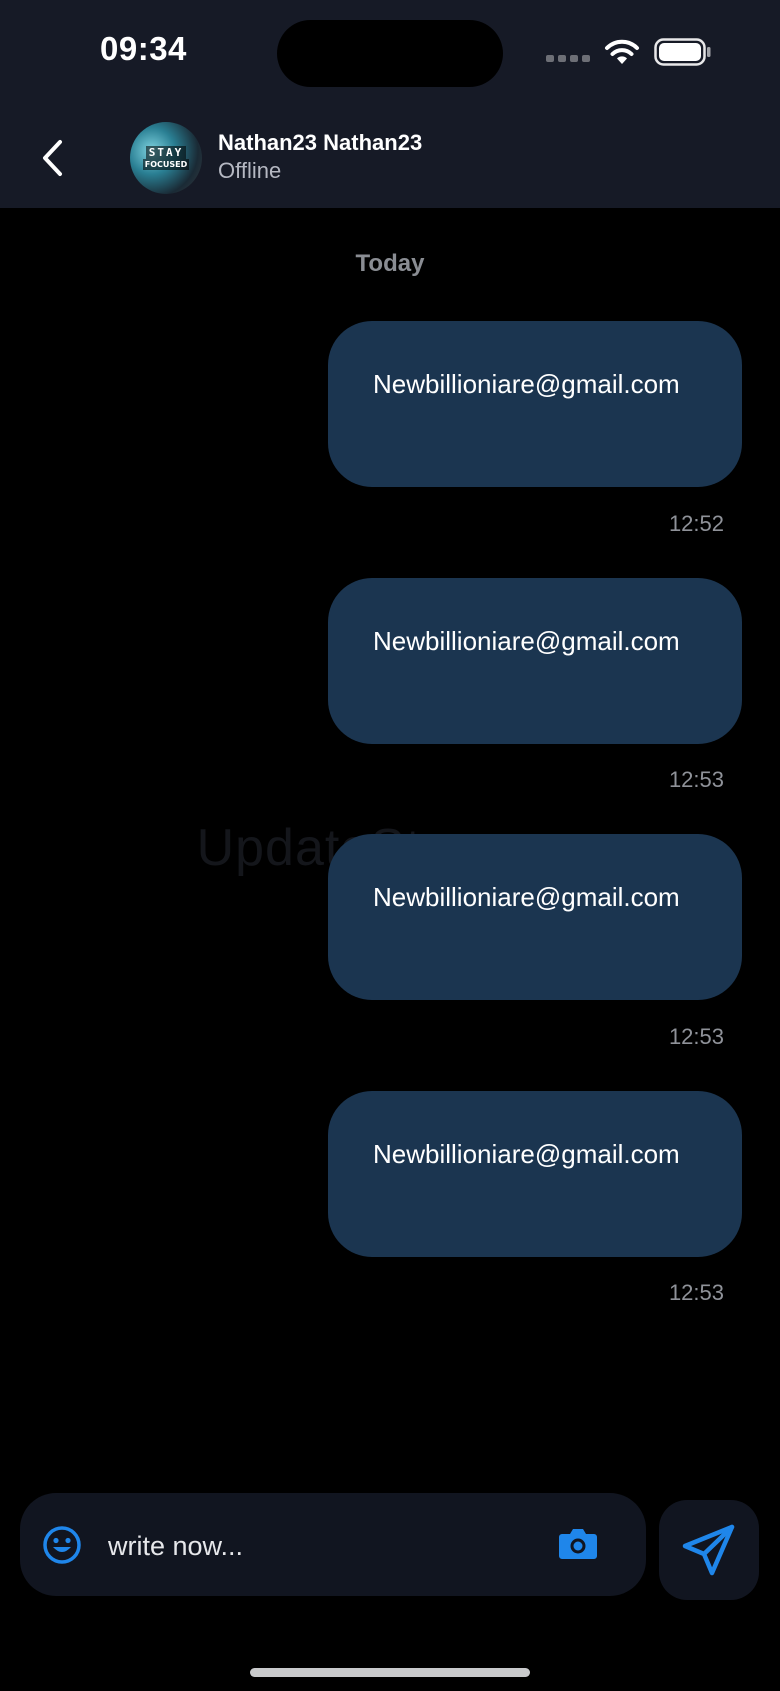 This screenshot has width=780, height=1691. I want to click on contact-name: Nathan23 Nathan23, so click(320, 143).